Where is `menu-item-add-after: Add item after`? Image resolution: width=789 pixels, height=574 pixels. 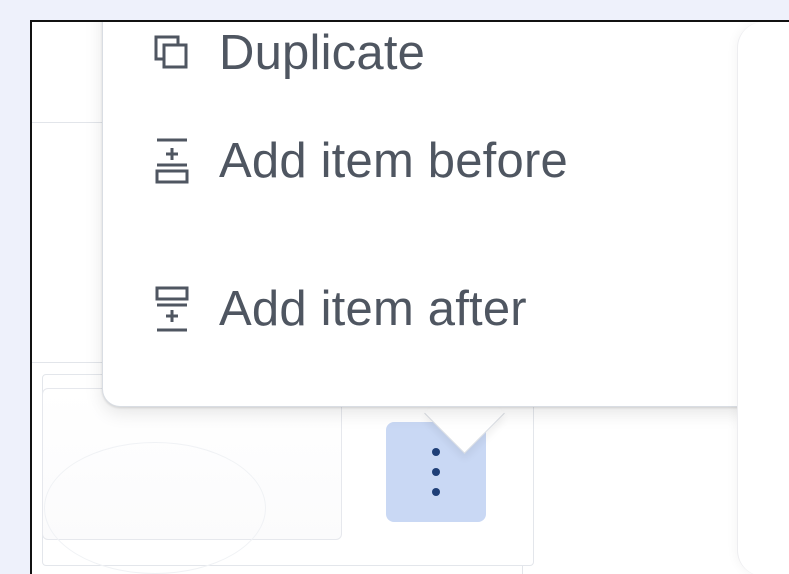 menu-item-add-after: Add item after is located at coordinates (340, 309).